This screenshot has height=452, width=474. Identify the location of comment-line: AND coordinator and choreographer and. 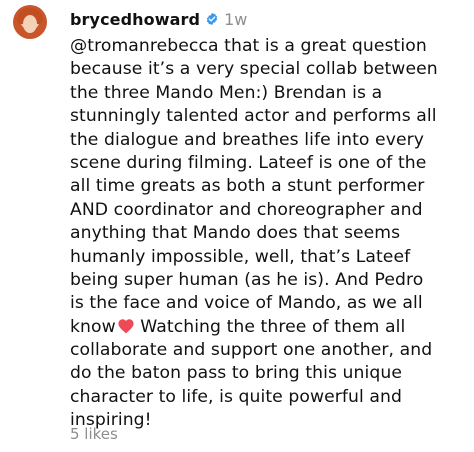
(246, 209).